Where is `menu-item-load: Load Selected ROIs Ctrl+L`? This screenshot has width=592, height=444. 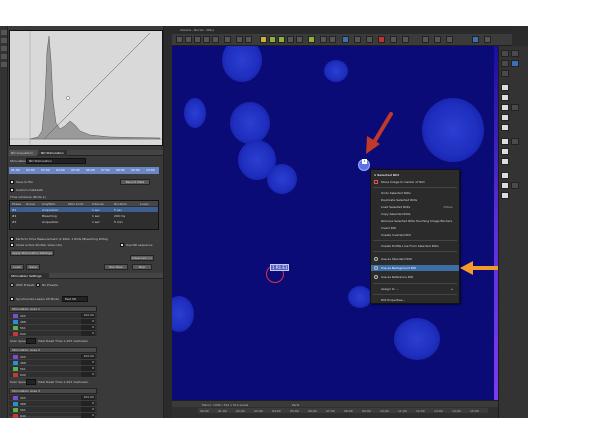
menu-item-load: Load Selected ROIs Ctrl+L is located at coordinates (415, 207).